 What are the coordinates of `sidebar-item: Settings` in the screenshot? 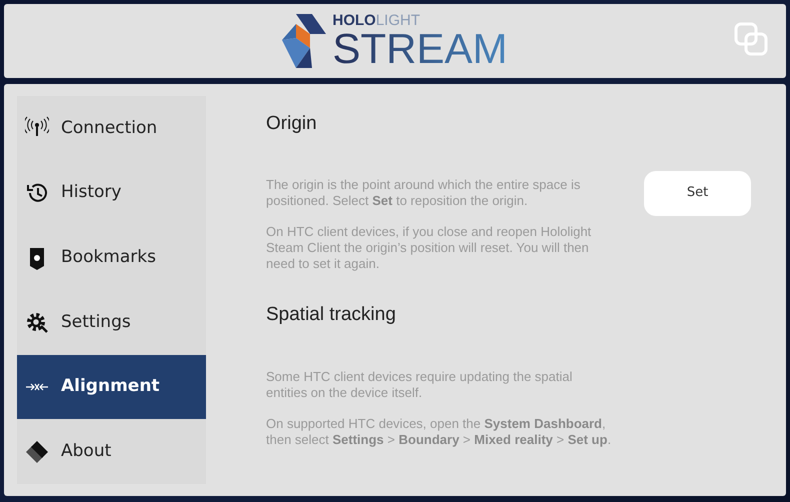 It's located at (111, 322).